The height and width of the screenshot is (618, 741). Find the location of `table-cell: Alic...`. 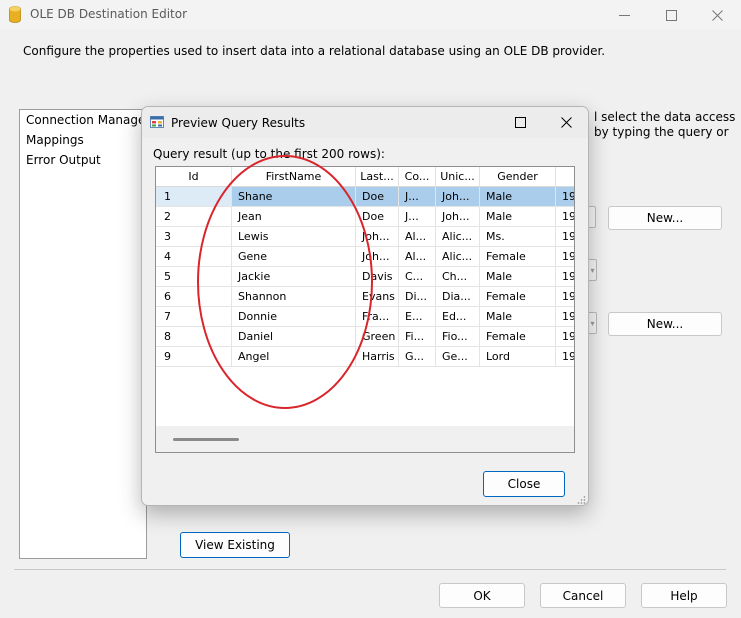

table-cell: Alic... is located at coordinates (458, 237).